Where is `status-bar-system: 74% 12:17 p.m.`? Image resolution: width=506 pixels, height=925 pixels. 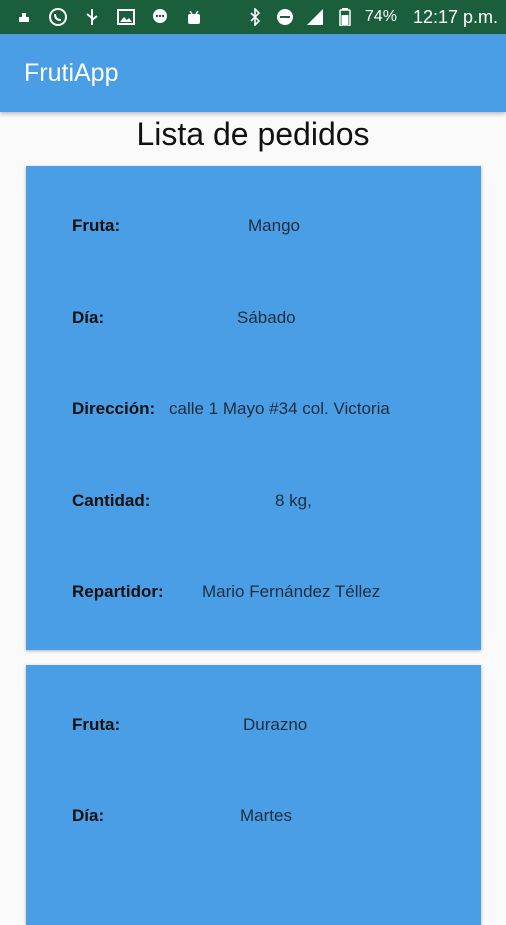 status-bar-system: 74% 12:17 p.m. is located at coordinates (371, 17).